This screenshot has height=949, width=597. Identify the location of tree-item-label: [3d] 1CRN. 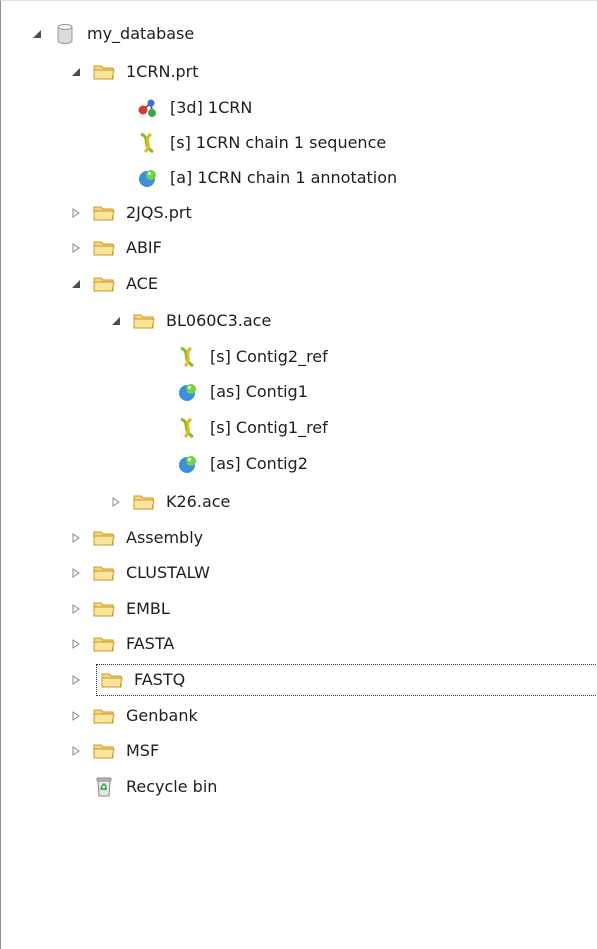
(211, 107).